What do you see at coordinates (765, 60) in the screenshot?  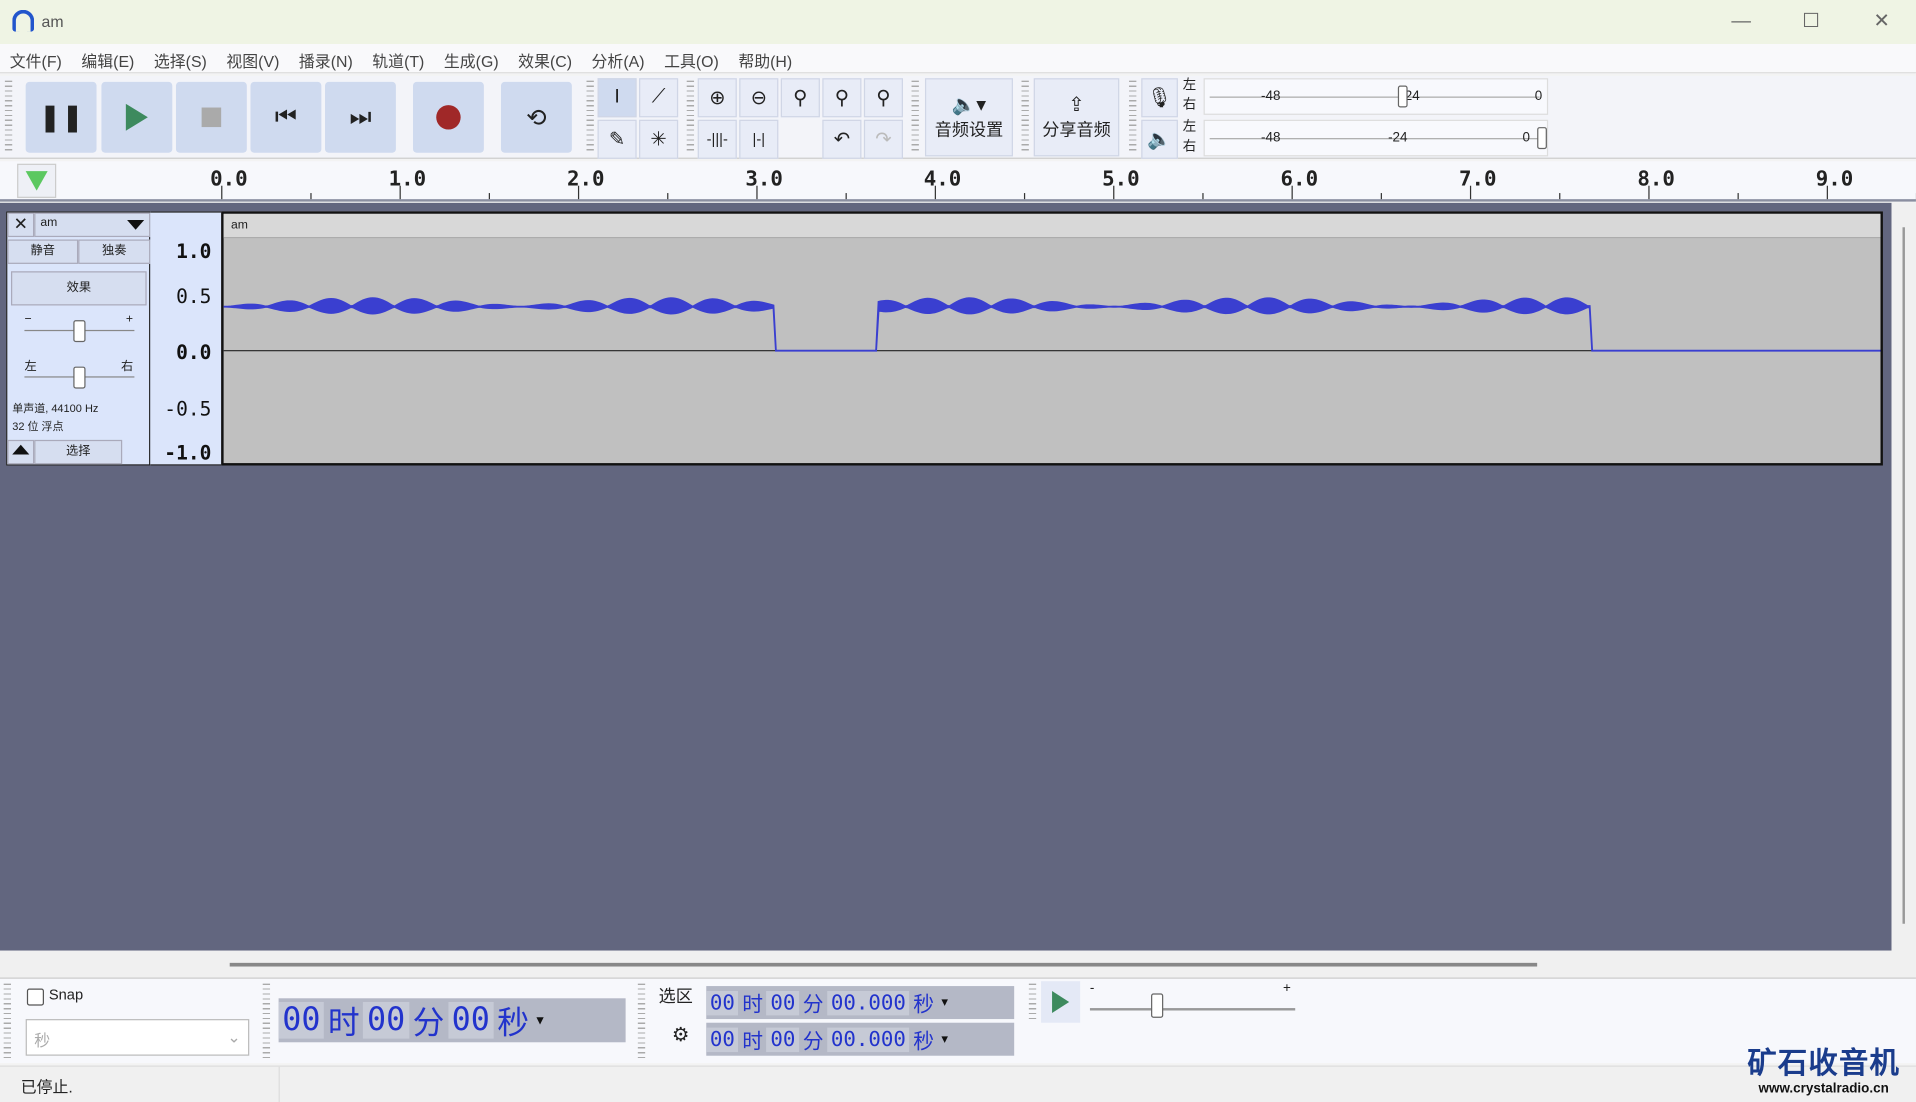 I see `menu-help: 帮助(H)` at bounding box center [765, 60].